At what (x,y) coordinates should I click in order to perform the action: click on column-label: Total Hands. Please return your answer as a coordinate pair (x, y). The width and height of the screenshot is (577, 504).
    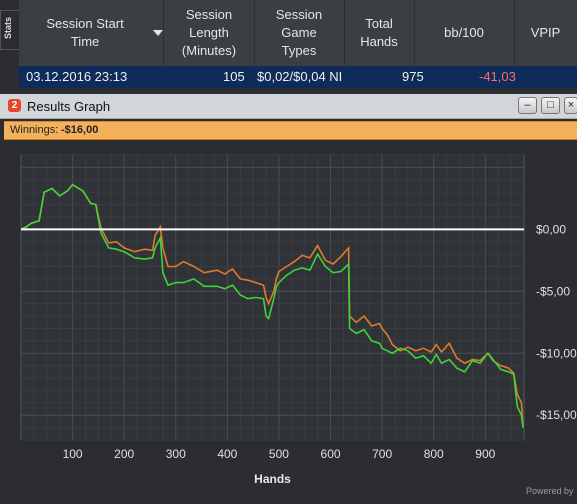
    Looking at the image, I should click on (379, 32).